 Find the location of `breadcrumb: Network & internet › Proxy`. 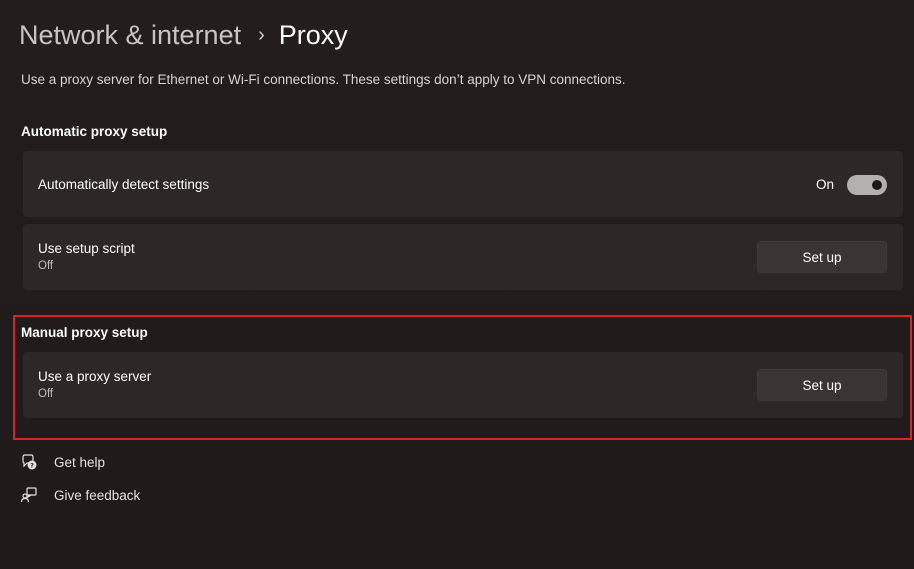

breadcrumb: Network & internet › Proxy is located at coordinates (183, 35).